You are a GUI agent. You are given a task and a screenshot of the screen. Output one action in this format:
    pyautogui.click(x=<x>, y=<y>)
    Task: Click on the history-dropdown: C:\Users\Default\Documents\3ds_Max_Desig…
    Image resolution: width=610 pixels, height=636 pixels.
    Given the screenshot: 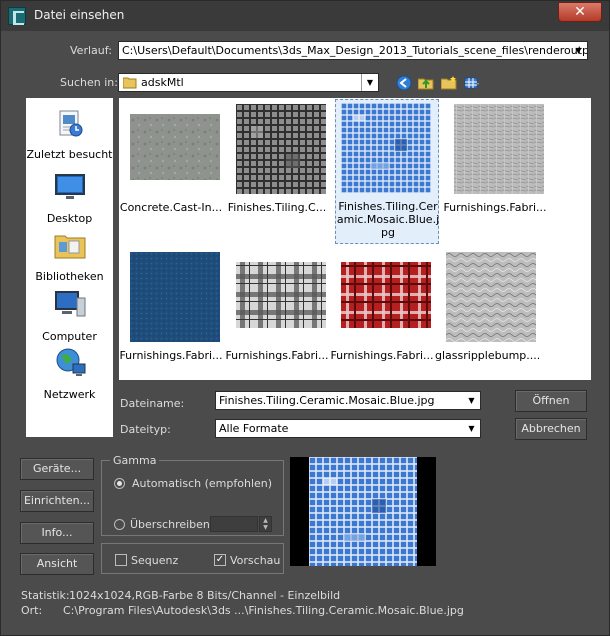 What is the action you would take?
    pyautogui.click(x=353, y=50)
    